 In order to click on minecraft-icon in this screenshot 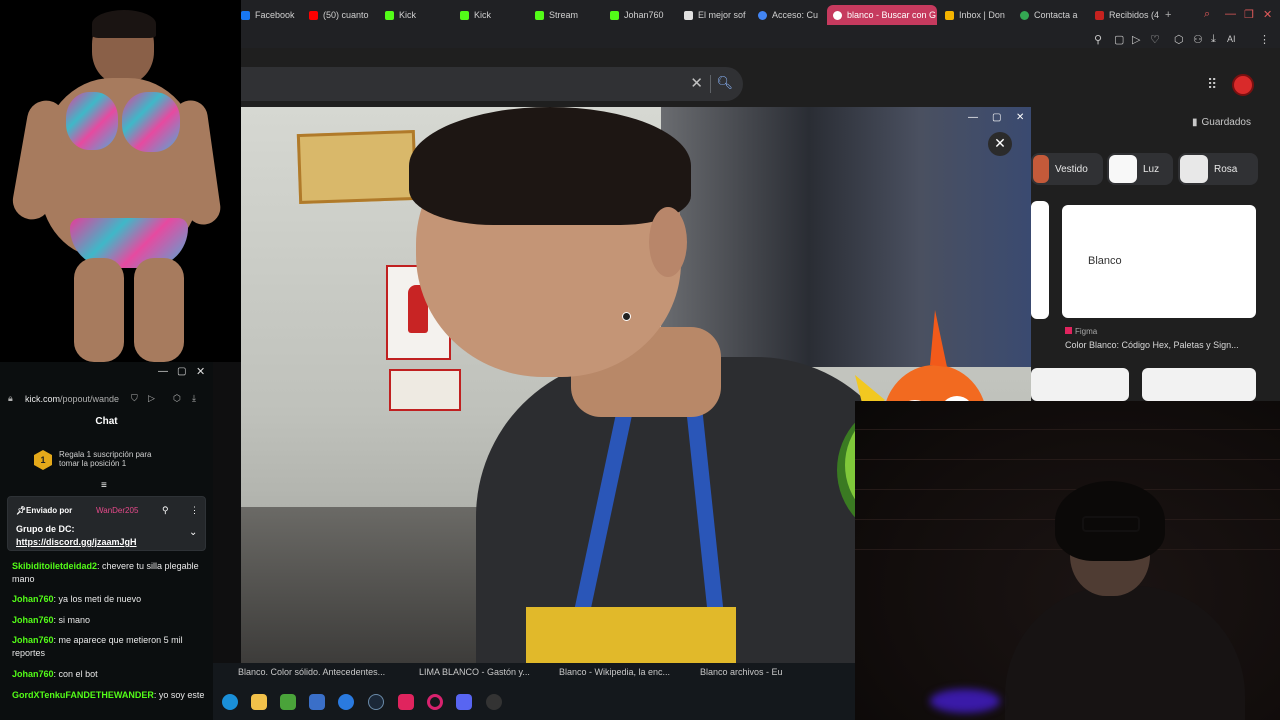, I will do `click(288, 702)`.